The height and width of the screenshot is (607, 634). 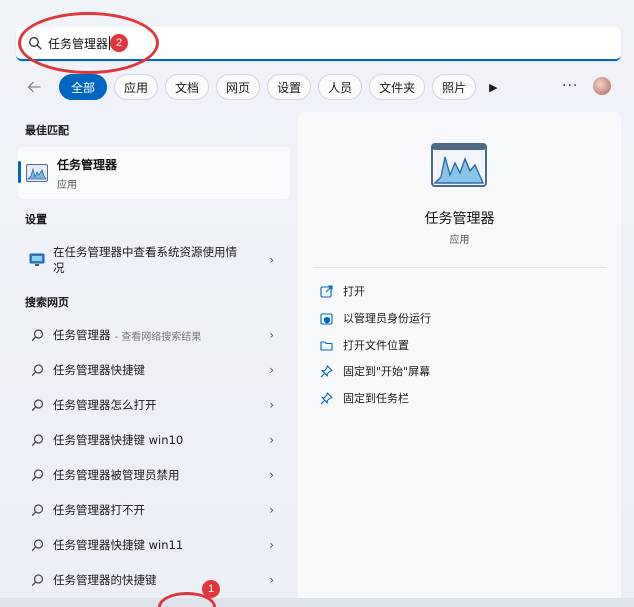 What do you see at coordinates (158, 337) in the screenshot?
I see `web-search-hint: - 查看网络搜索结果` at bounding box center [158, 337].